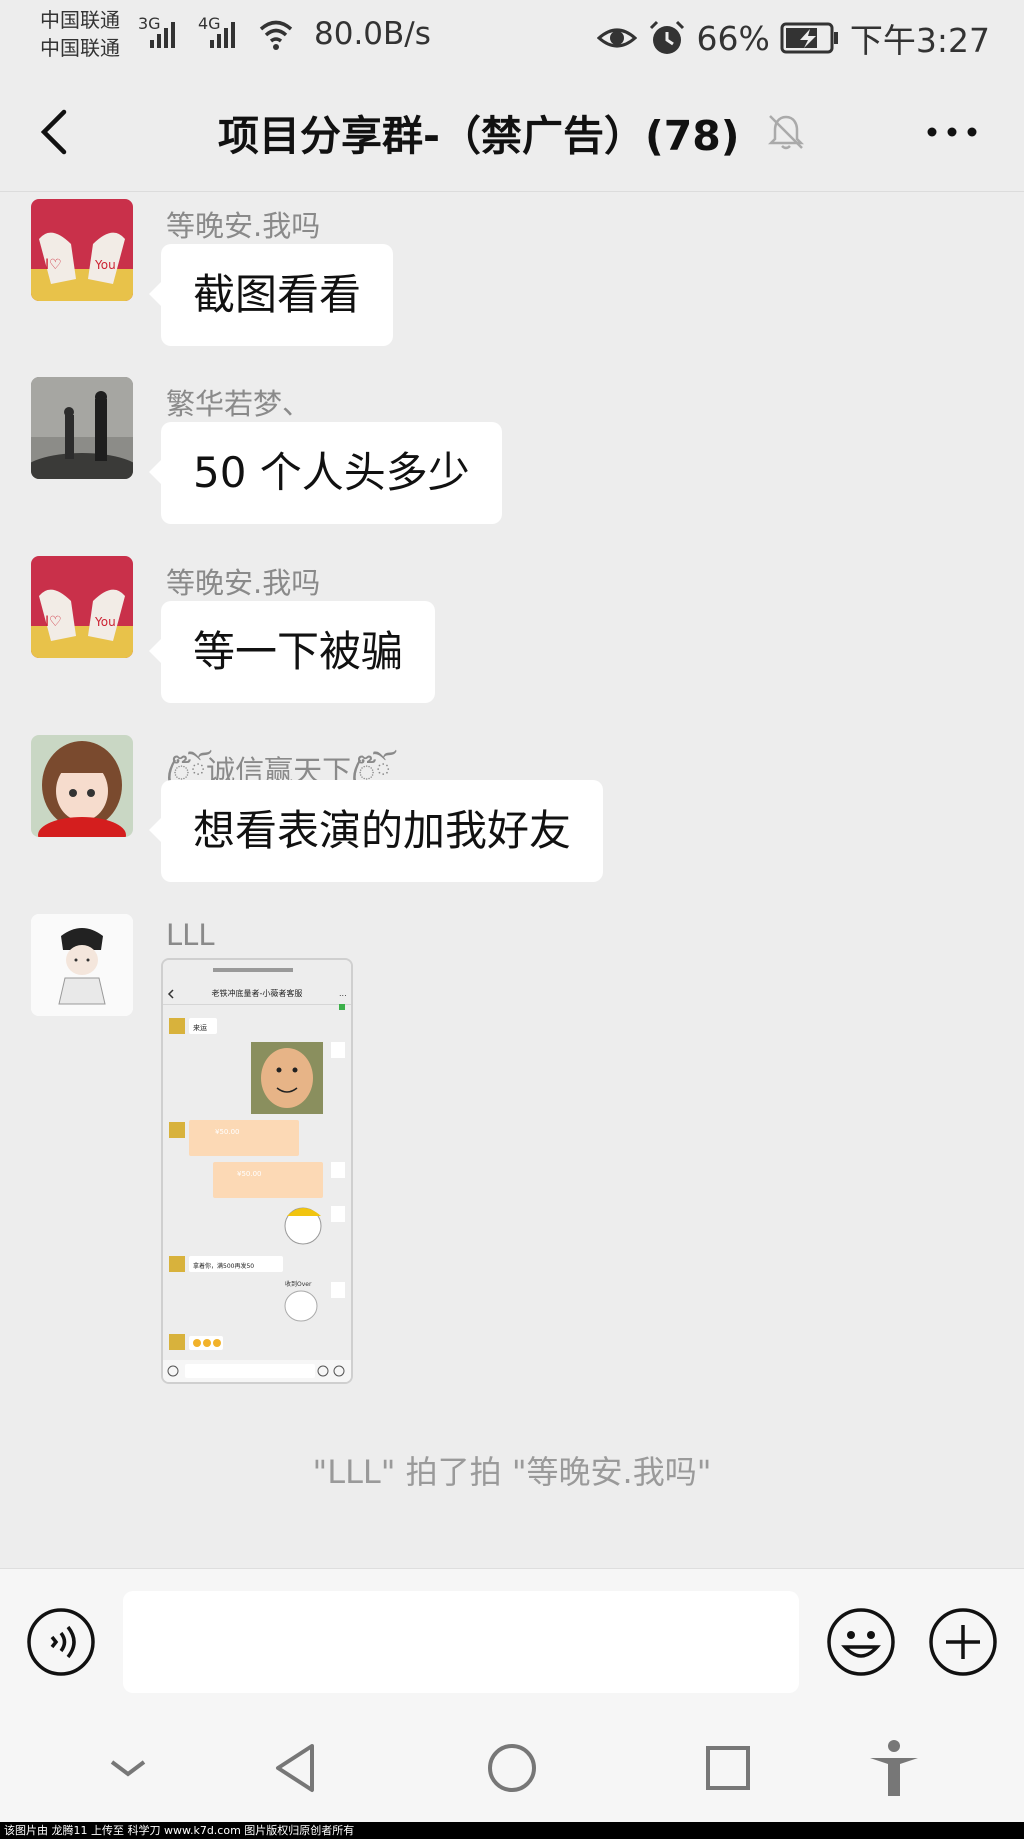  Describe the element at coordinates (666, 37) in the screenshot. I see `alarm-icon` at that location.